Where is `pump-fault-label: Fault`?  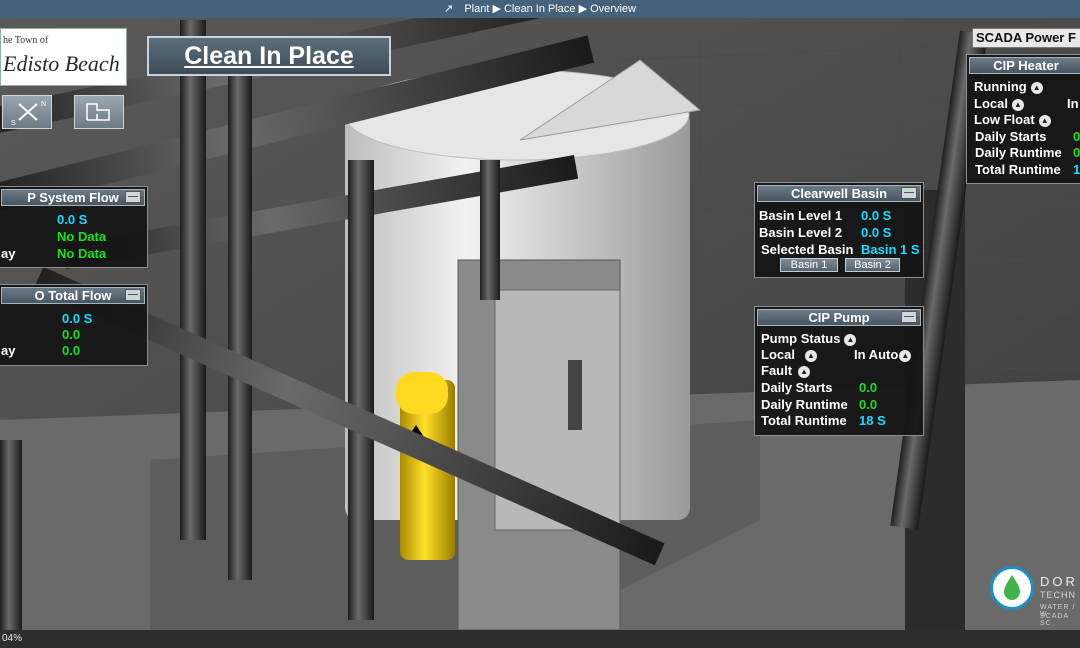 pump-fault-label: Fault is located at coordinates (777, 370).